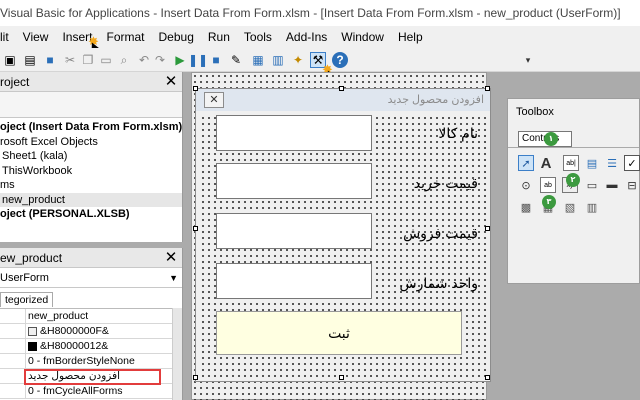 This screenshot has height=400, width=640. What do you see at coordinates (91, 278) in the screenshot?
I see `object-select: UserForm ▼` at bounding box center [91, 278].